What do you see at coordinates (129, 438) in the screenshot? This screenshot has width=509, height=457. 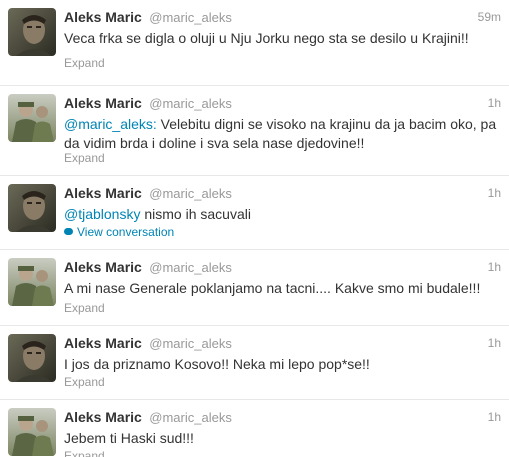 I see `tweet-text-content: Jebem ti Haski sud!!!` at bounding box center [129, 438].